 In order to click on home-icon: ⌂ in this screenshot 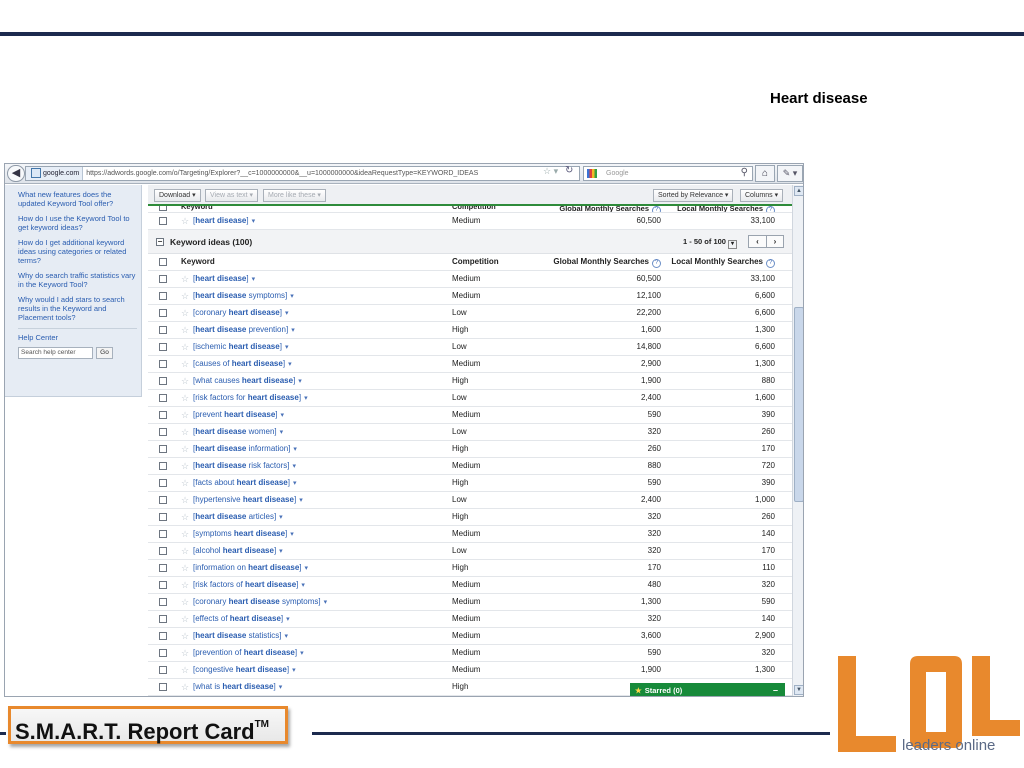, I will do `click(765, 173)`.